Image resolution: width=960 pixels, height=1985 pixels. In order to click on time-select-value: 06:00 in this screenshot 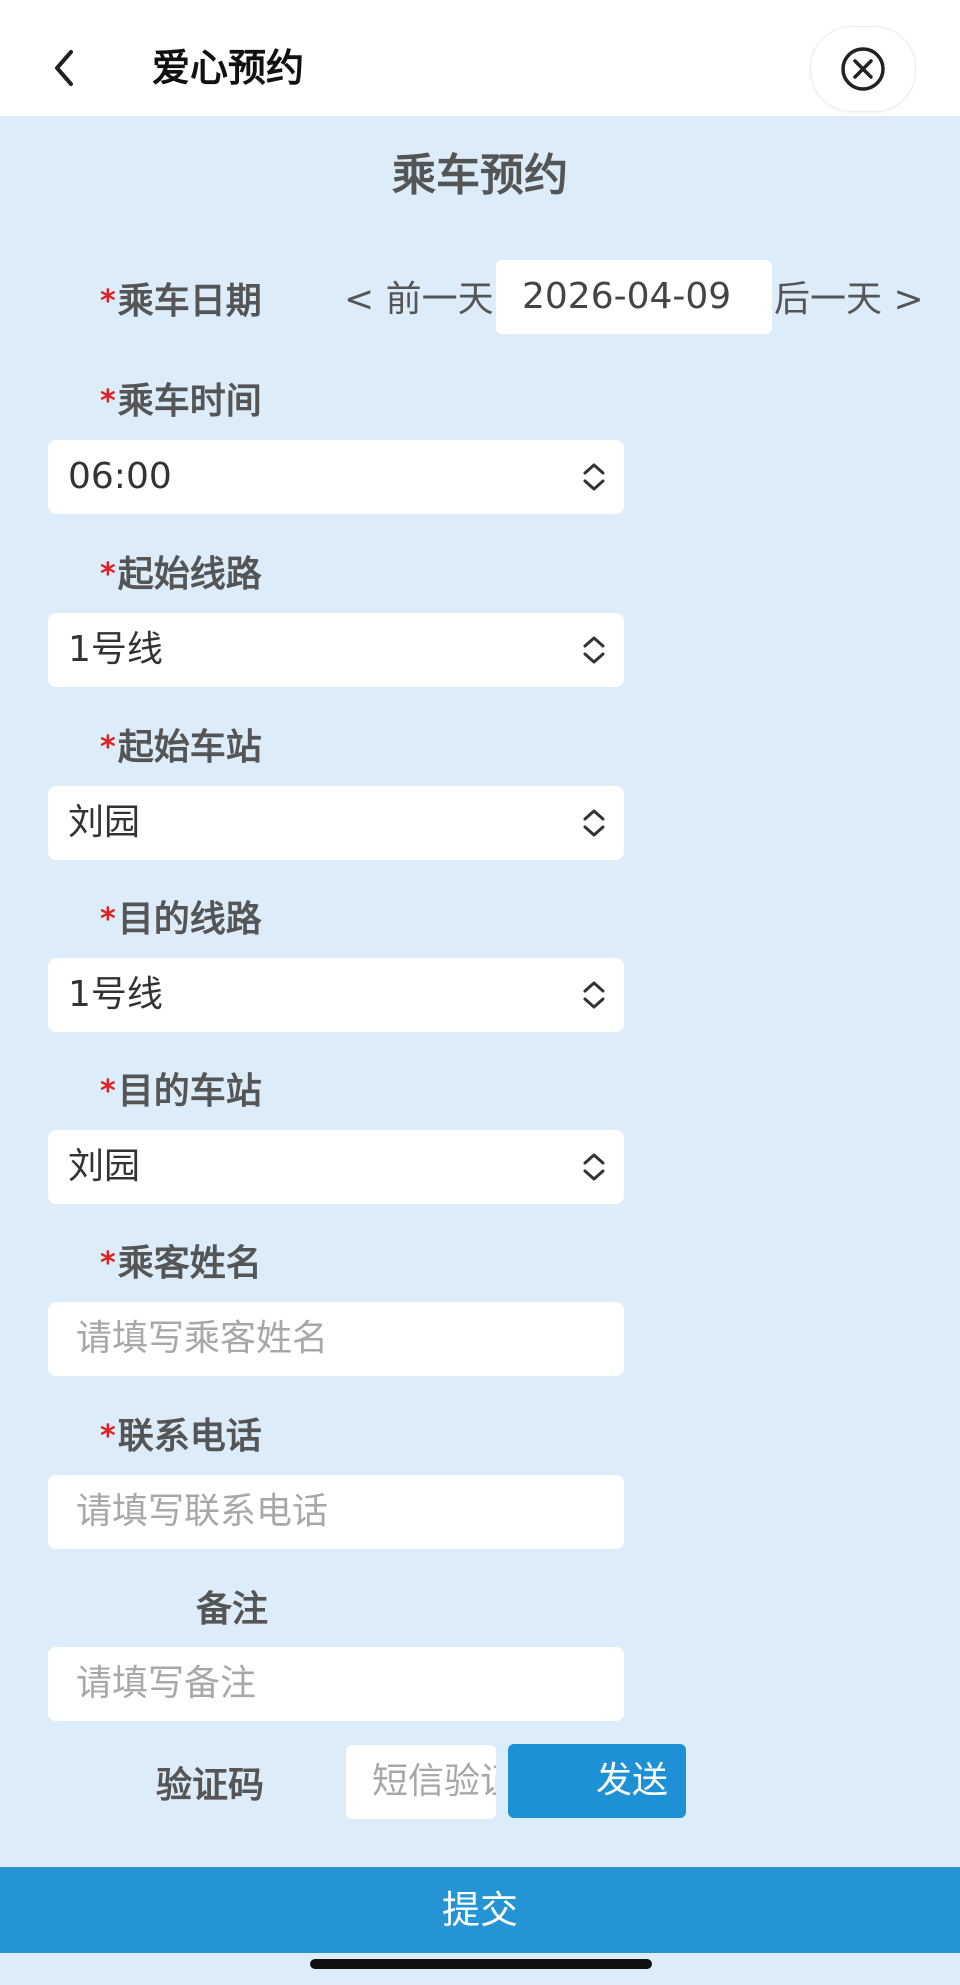, I will do `click(120, 476)`.